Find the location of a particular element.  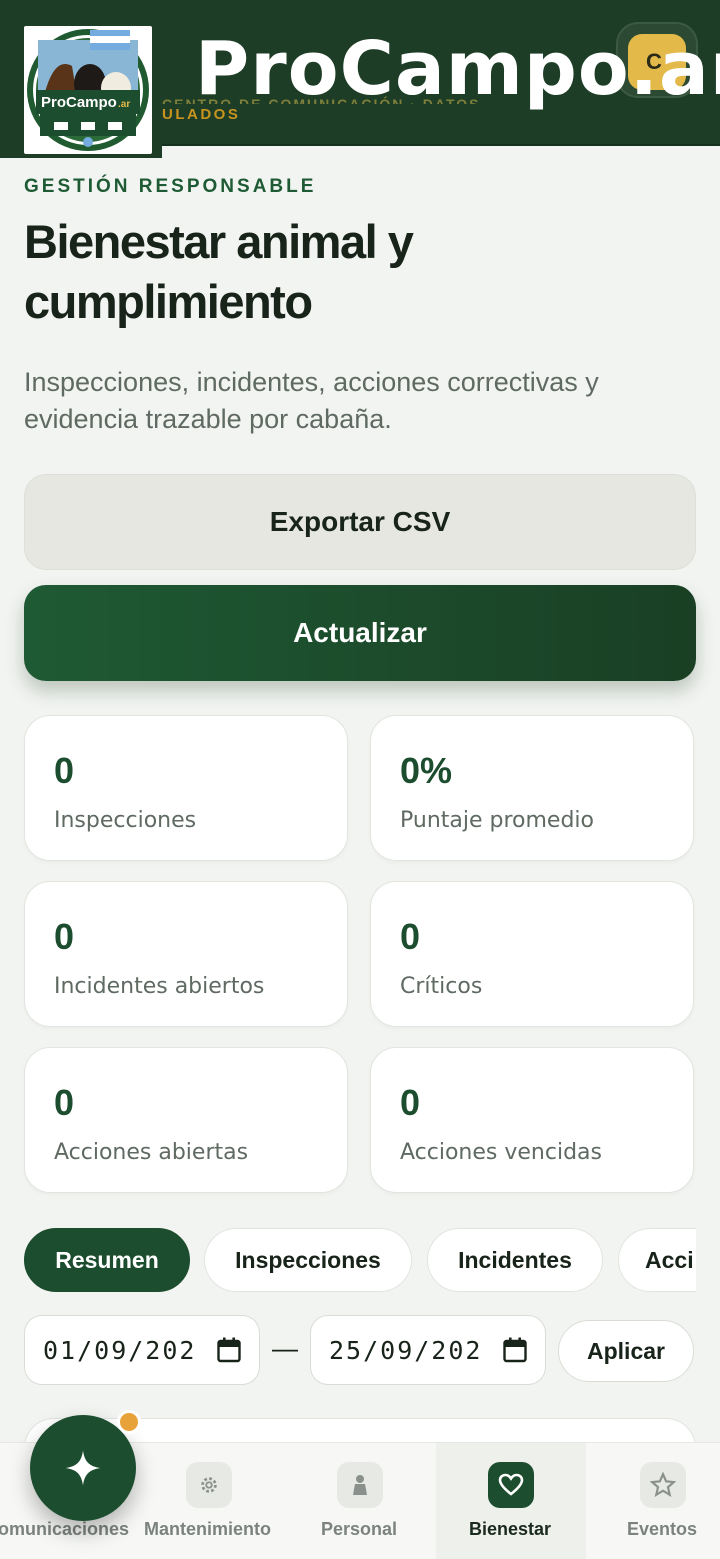

star-icon is located at coordinates (663, 1485).